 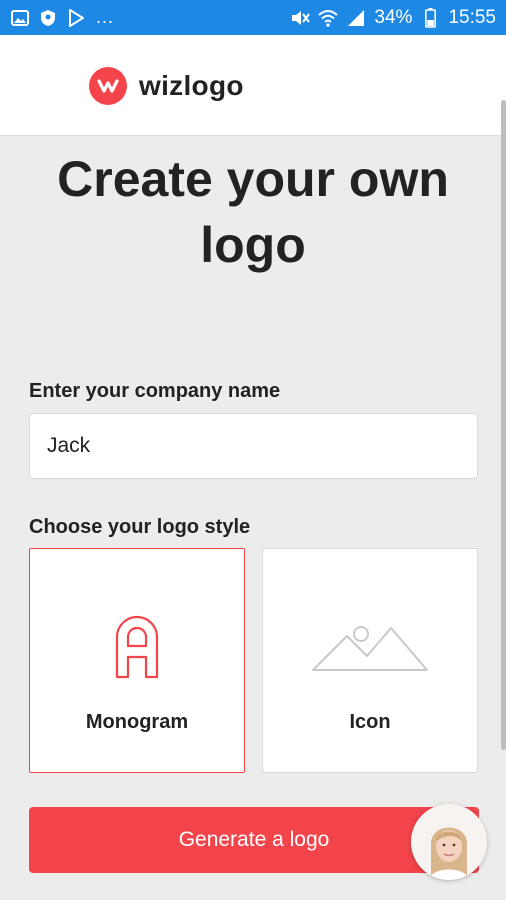 I want to click on person-avatar-icon, so click(x=449, y=842).